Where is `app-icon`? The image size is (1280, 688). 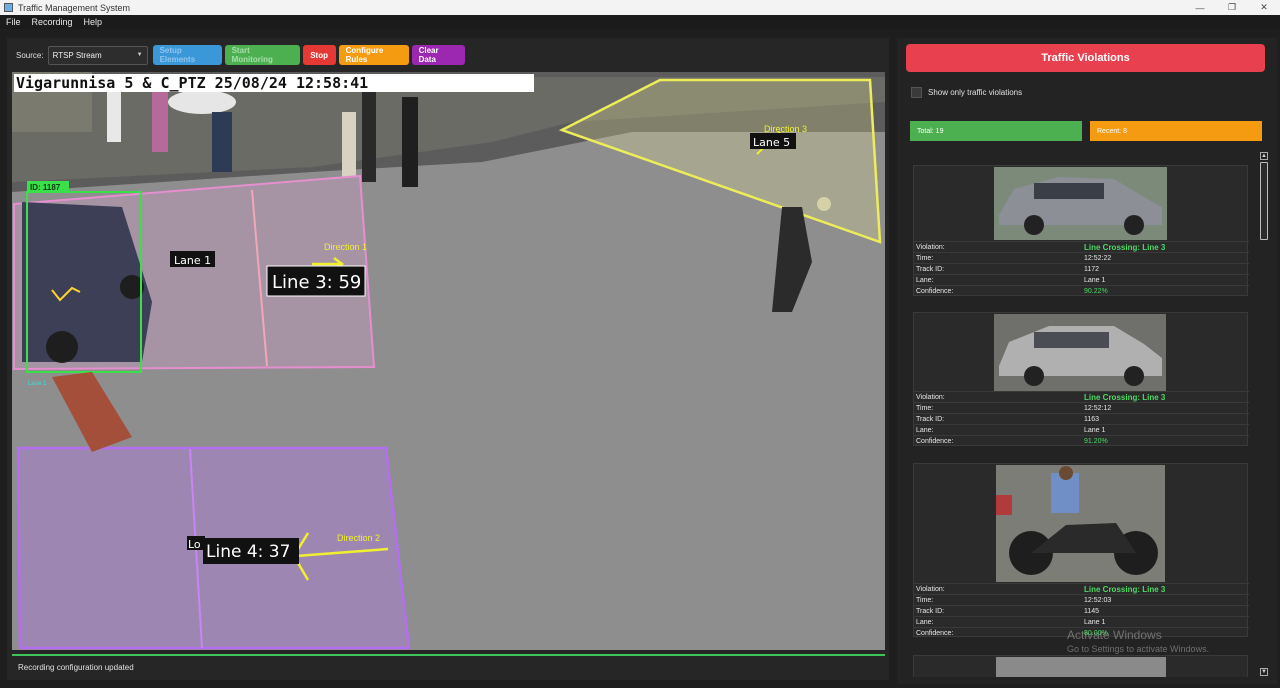
app-icon is located at coordinates (8, 7).